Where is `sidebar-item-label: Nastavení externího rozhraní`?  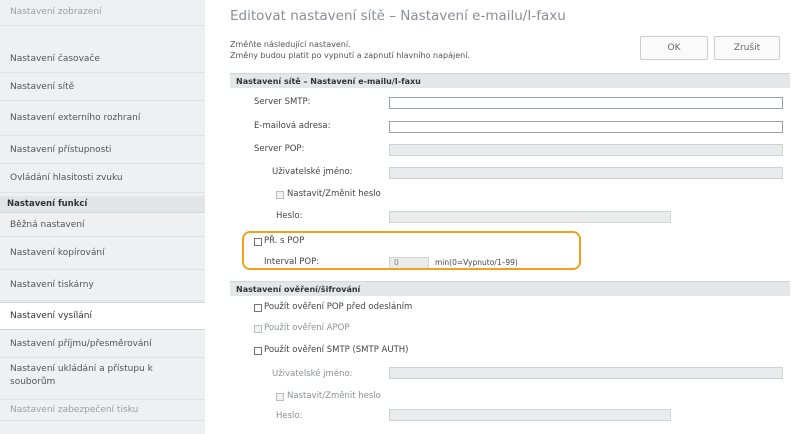 sidebar-item-label: Nastavení externího rozhraní is located at coordinates (75, 118).